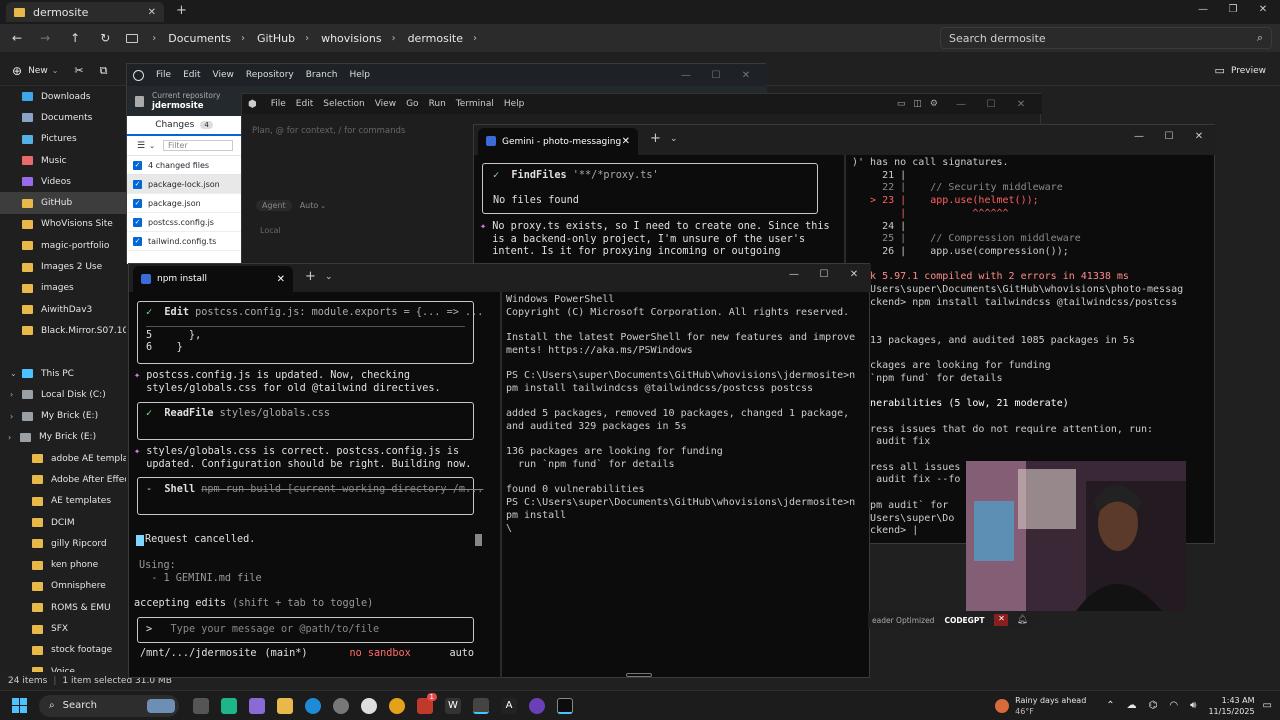  Describe the element at coordinates (63, 543) in the screenshot. I see `sidebar-item: gilly Ripcord` at that location.